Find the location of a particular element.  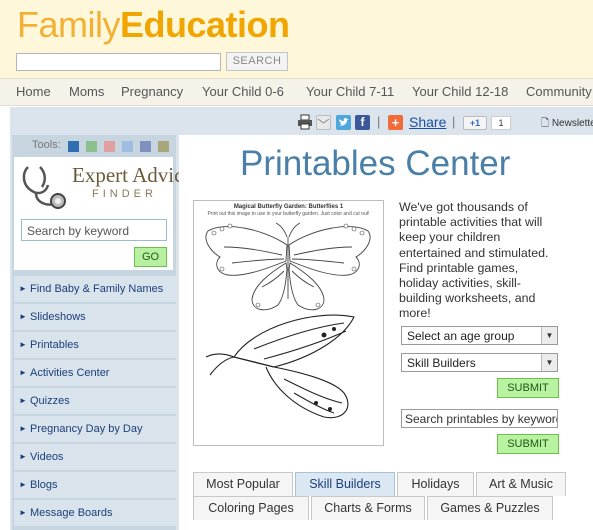

age-group-select: Select an age group ▼ is located at coordinates (479, 335).